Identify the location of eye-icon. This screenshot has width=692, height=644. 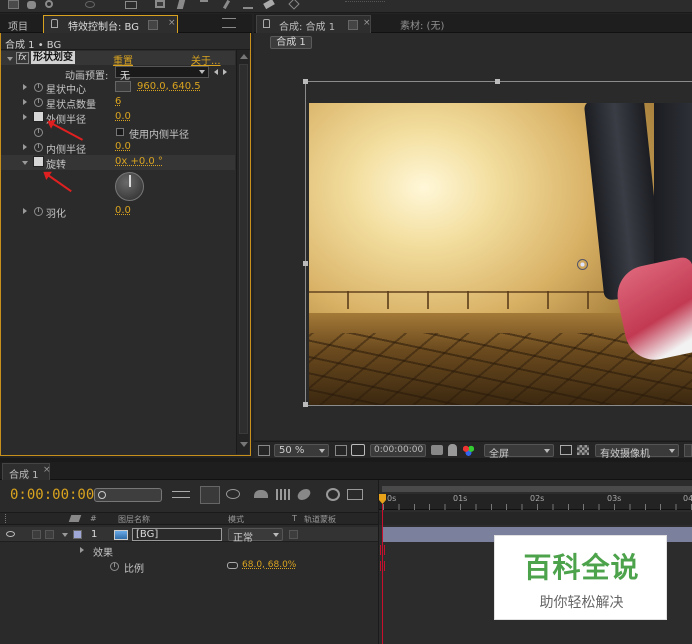
(10, 534).